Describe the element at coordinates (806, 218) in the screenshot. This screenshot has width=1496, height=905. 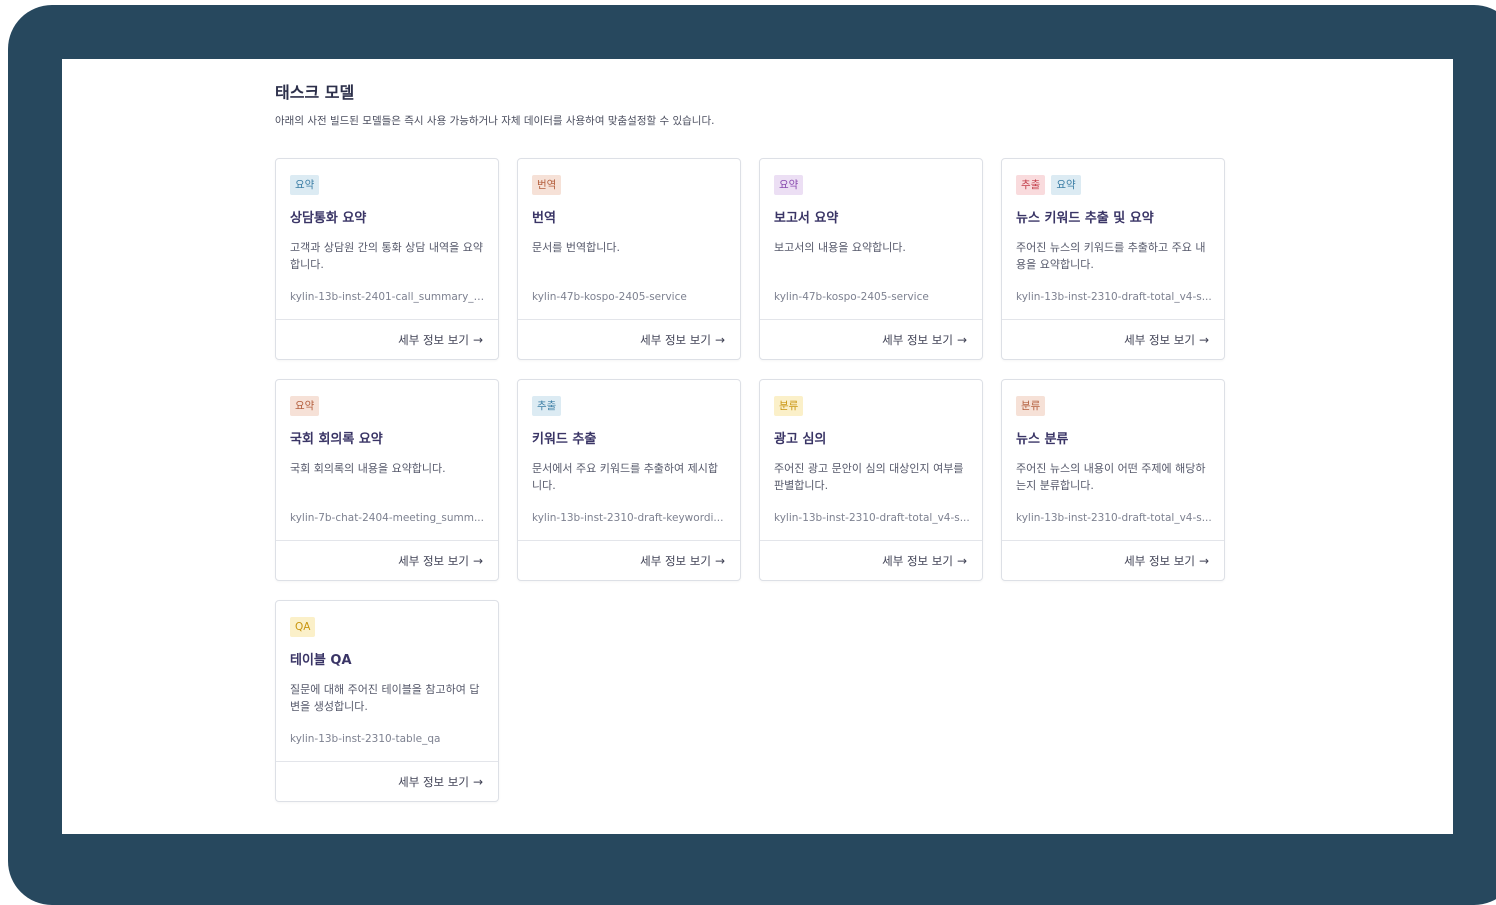
I see `card-title: 보고서 요약` at that location.